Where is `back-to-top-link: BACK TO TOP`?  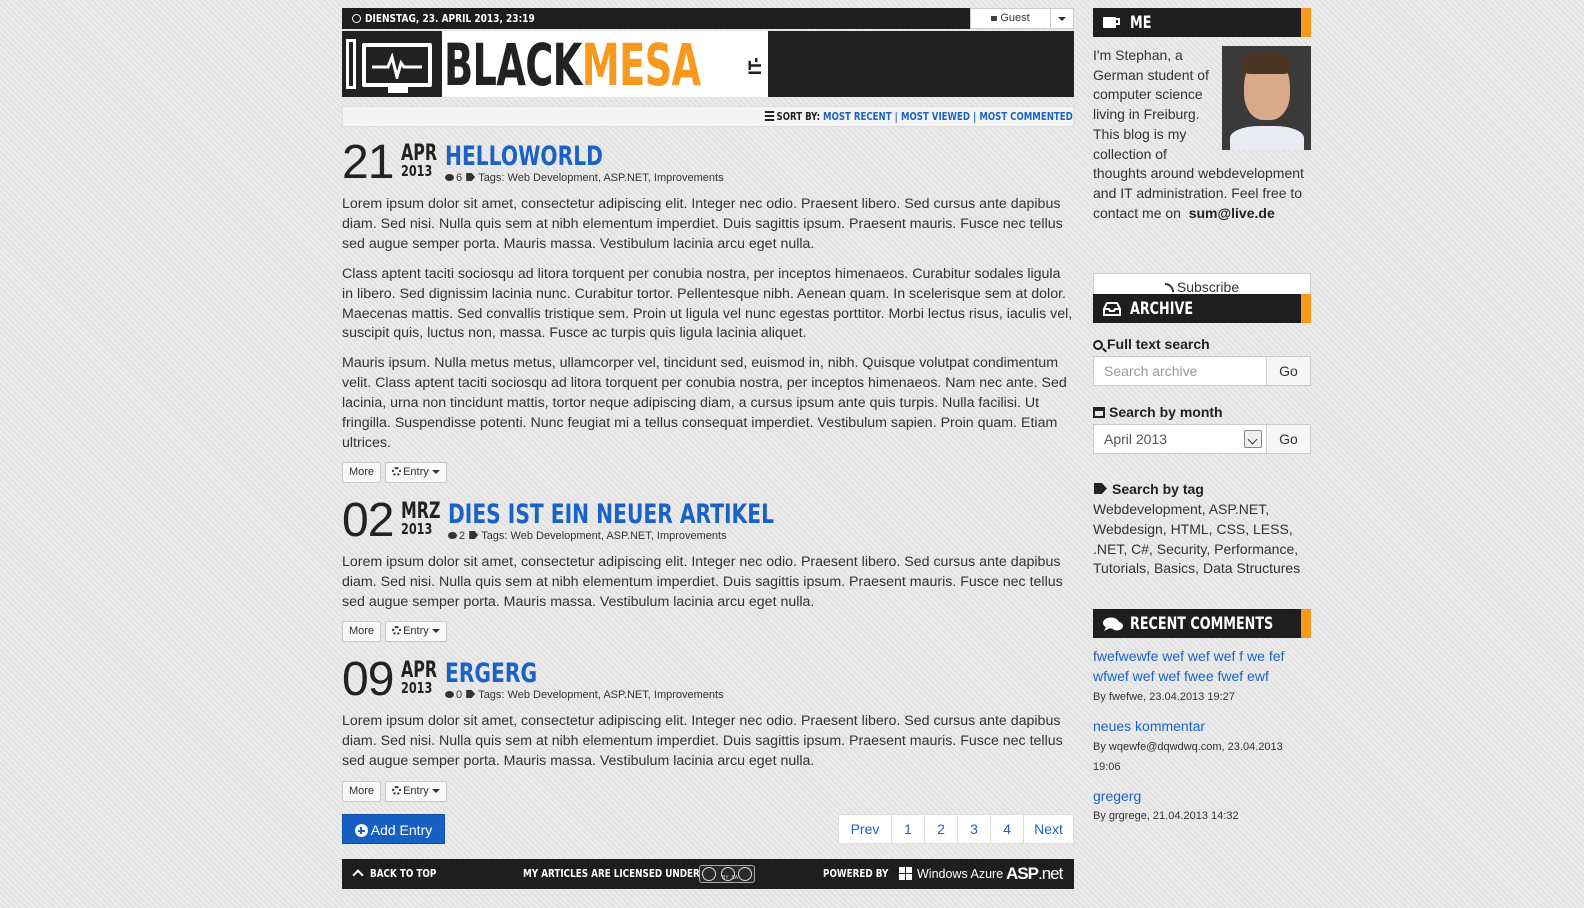 back-to-top-link: BACK TO TOP is located at coordinates (402, 874).